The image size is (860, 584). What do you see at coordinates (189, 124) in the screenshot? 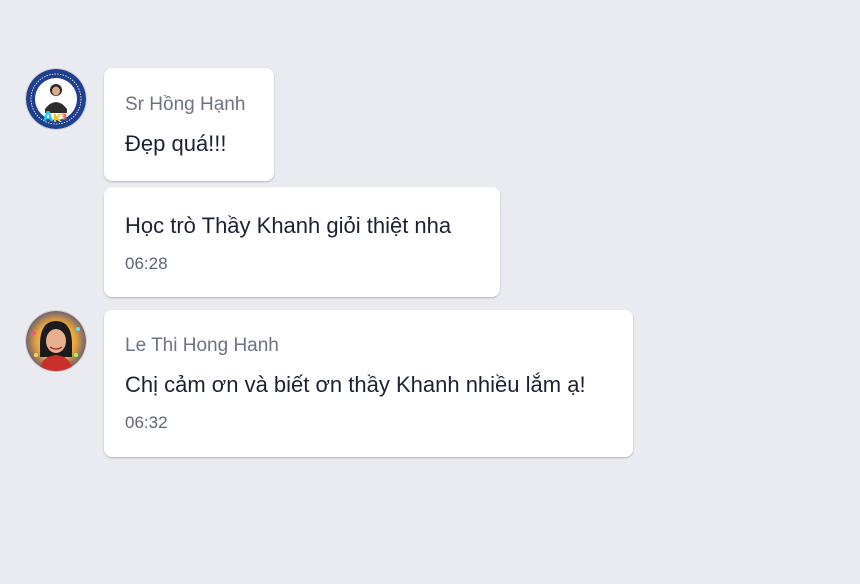
I see `message-bubble: Sr Hồng Hạnh Đẹp quá!!!` at bounding box center [189, 124].